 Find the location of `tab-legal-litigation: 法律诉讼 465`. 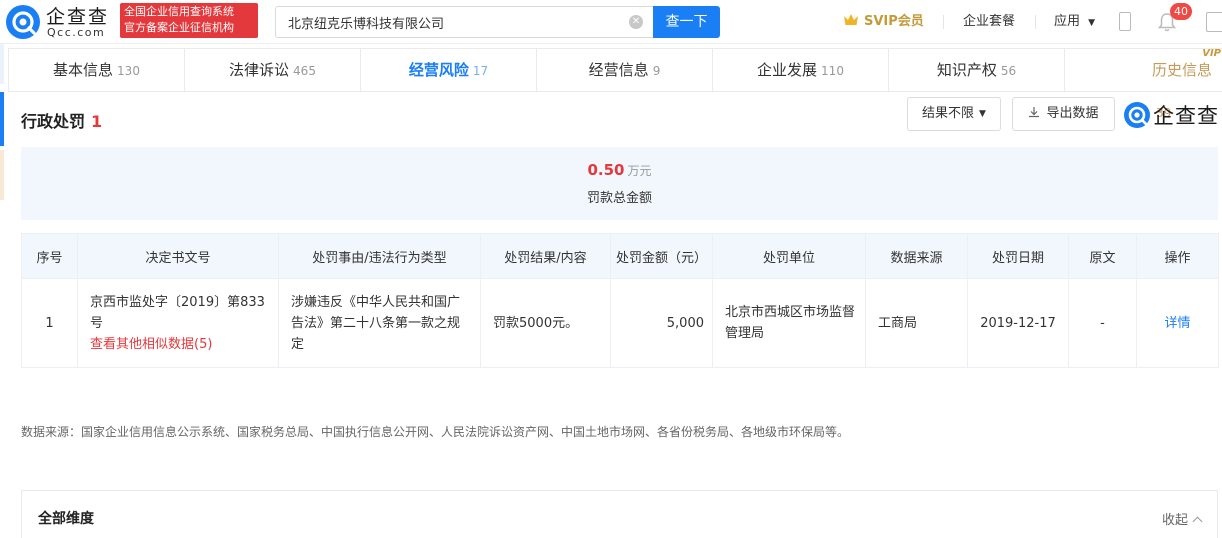

tab-legal-litigation: 法律诉讼 465 is located at coordinates (273, 70).